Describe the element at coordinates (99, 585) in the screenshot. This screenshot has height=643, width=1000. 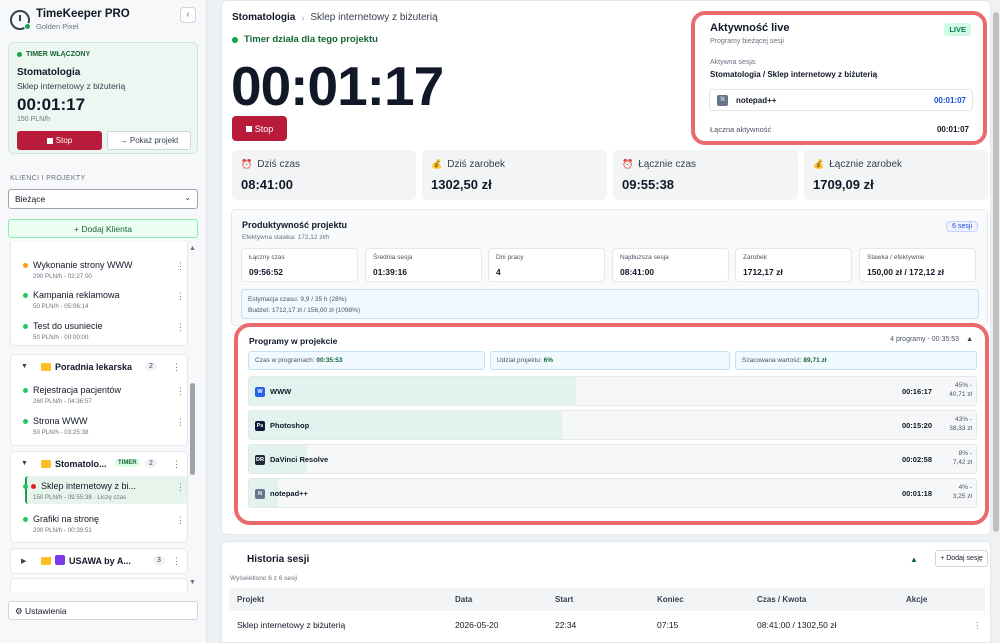
I see `client-group-card` at that location.